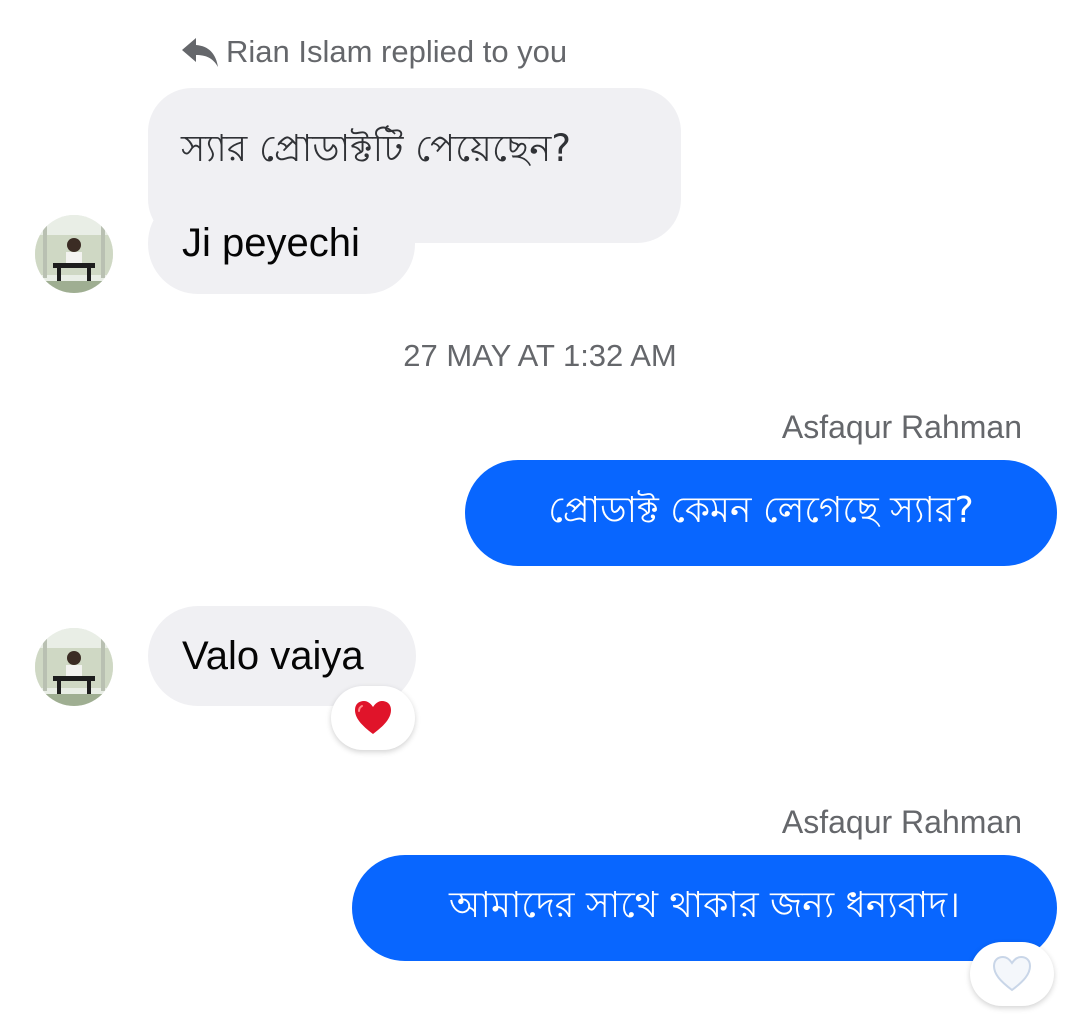 Image resolution: width=1080 pixels, height=1023 pixels. What do you see at coordinates (397, 51) in the screenshot?
I see `reply-header-text: Rian Islam replied to you` at bounding box center [397, 51].